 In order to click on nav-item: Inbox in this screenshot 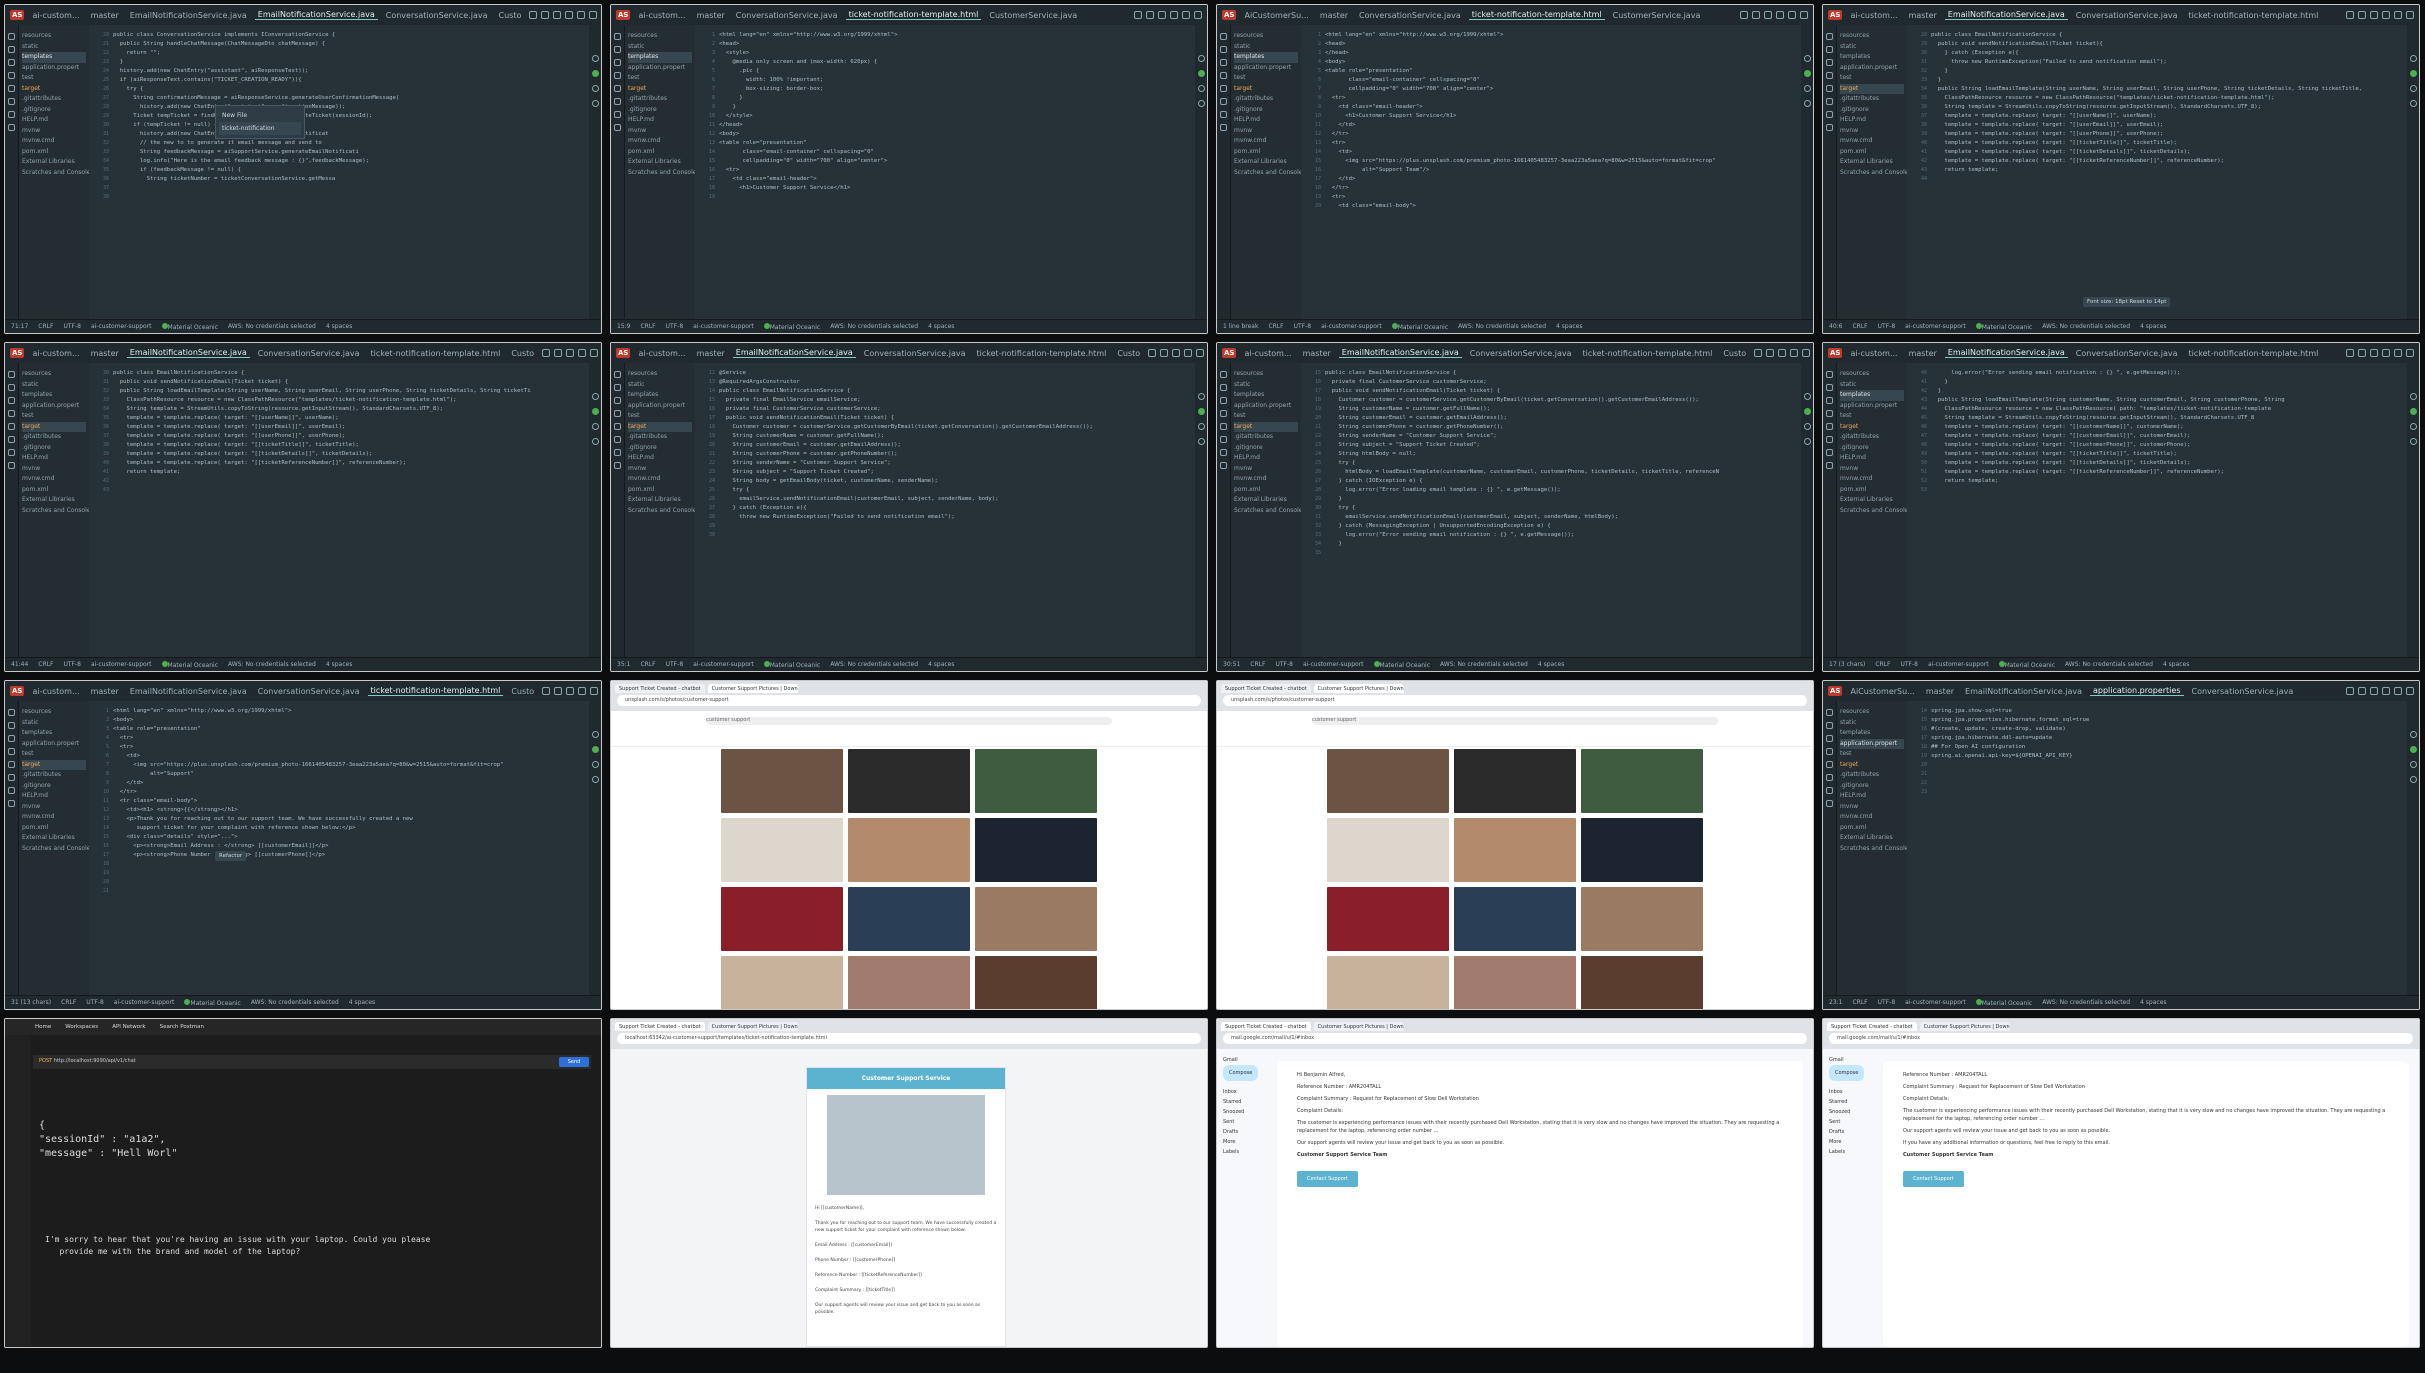, I will do `click(1853, 1092)`.